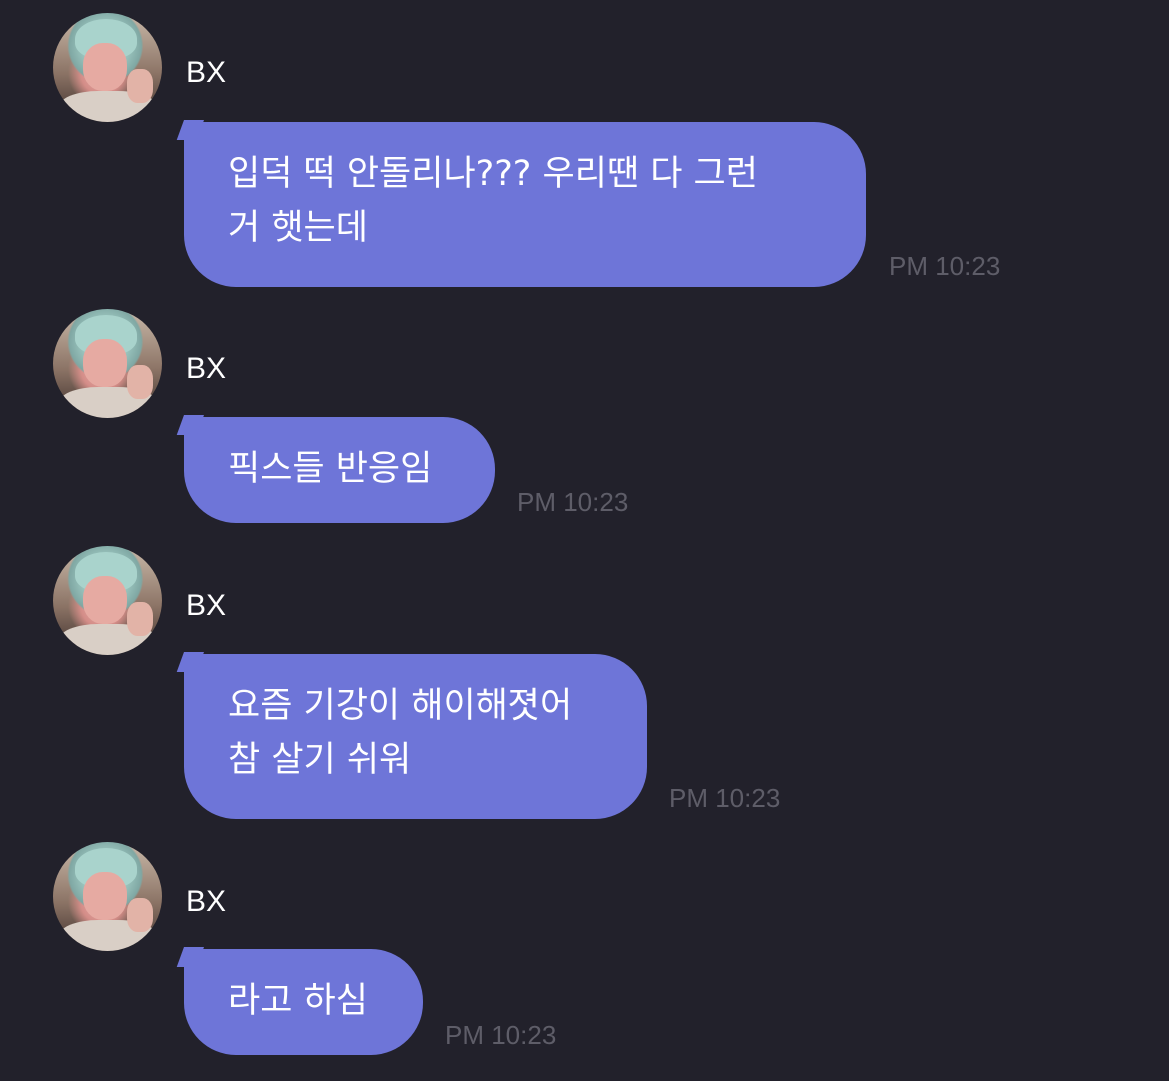  What do you see at coordinates (303, 1002) in the screenshot?
I see `message-bubble: 라고 하심` at bounding box center [303, 1002].